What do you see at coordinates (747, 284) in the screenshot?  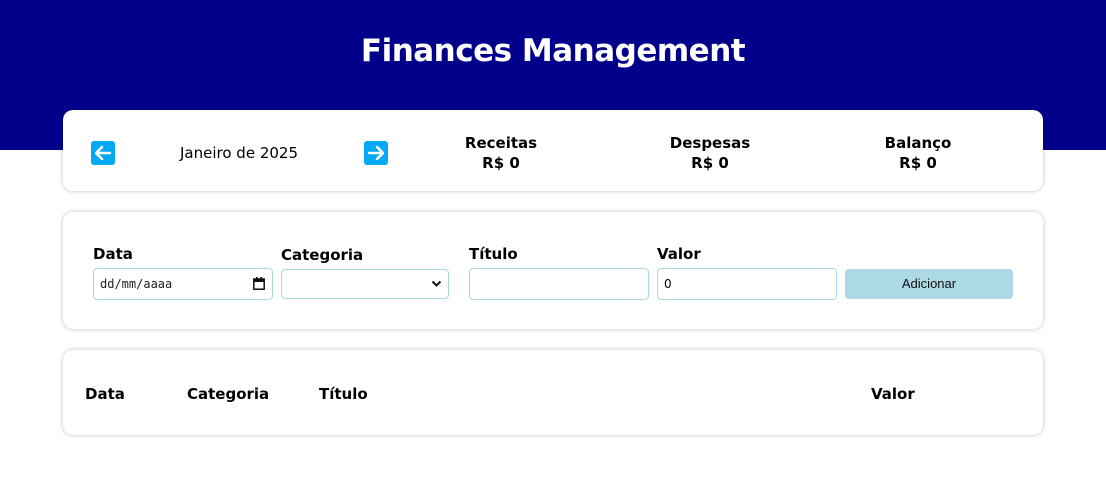 I see `value-input: 0` at bounding box center [747, 284].